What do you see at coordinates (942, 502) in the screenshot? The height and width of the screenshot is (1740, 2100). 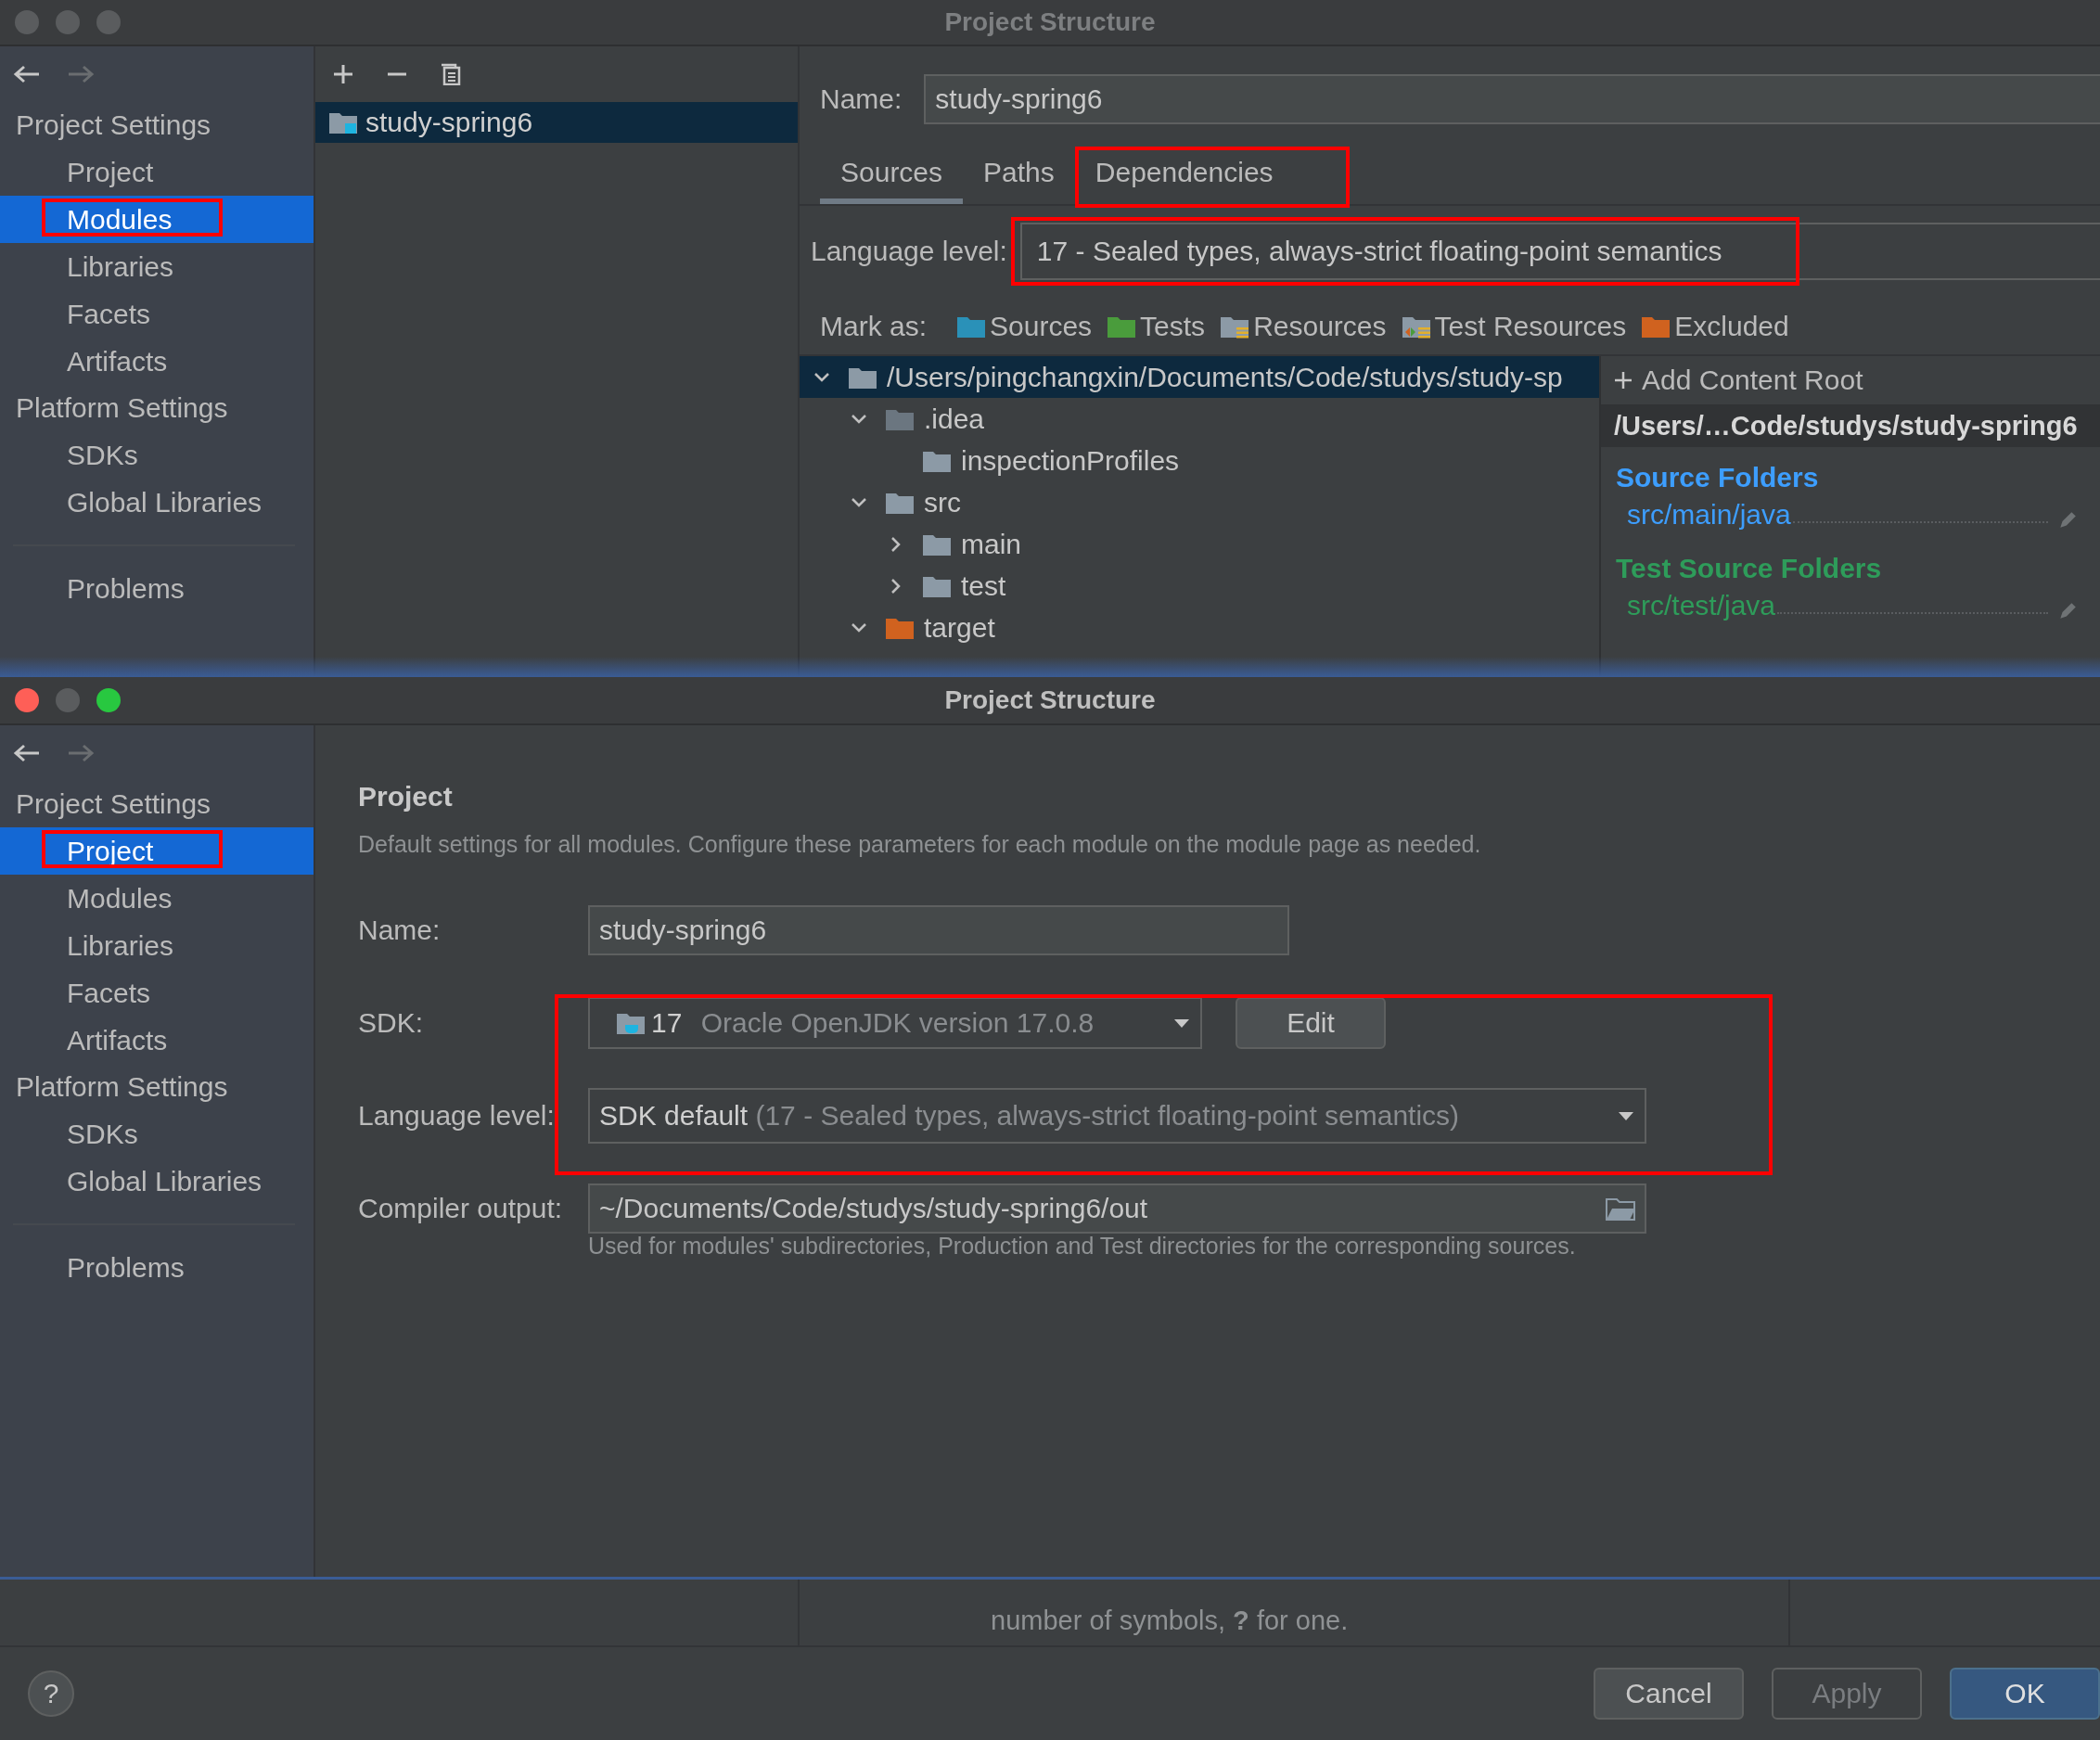 I see `tree-item-label: src` at bounding box center [942, 502].